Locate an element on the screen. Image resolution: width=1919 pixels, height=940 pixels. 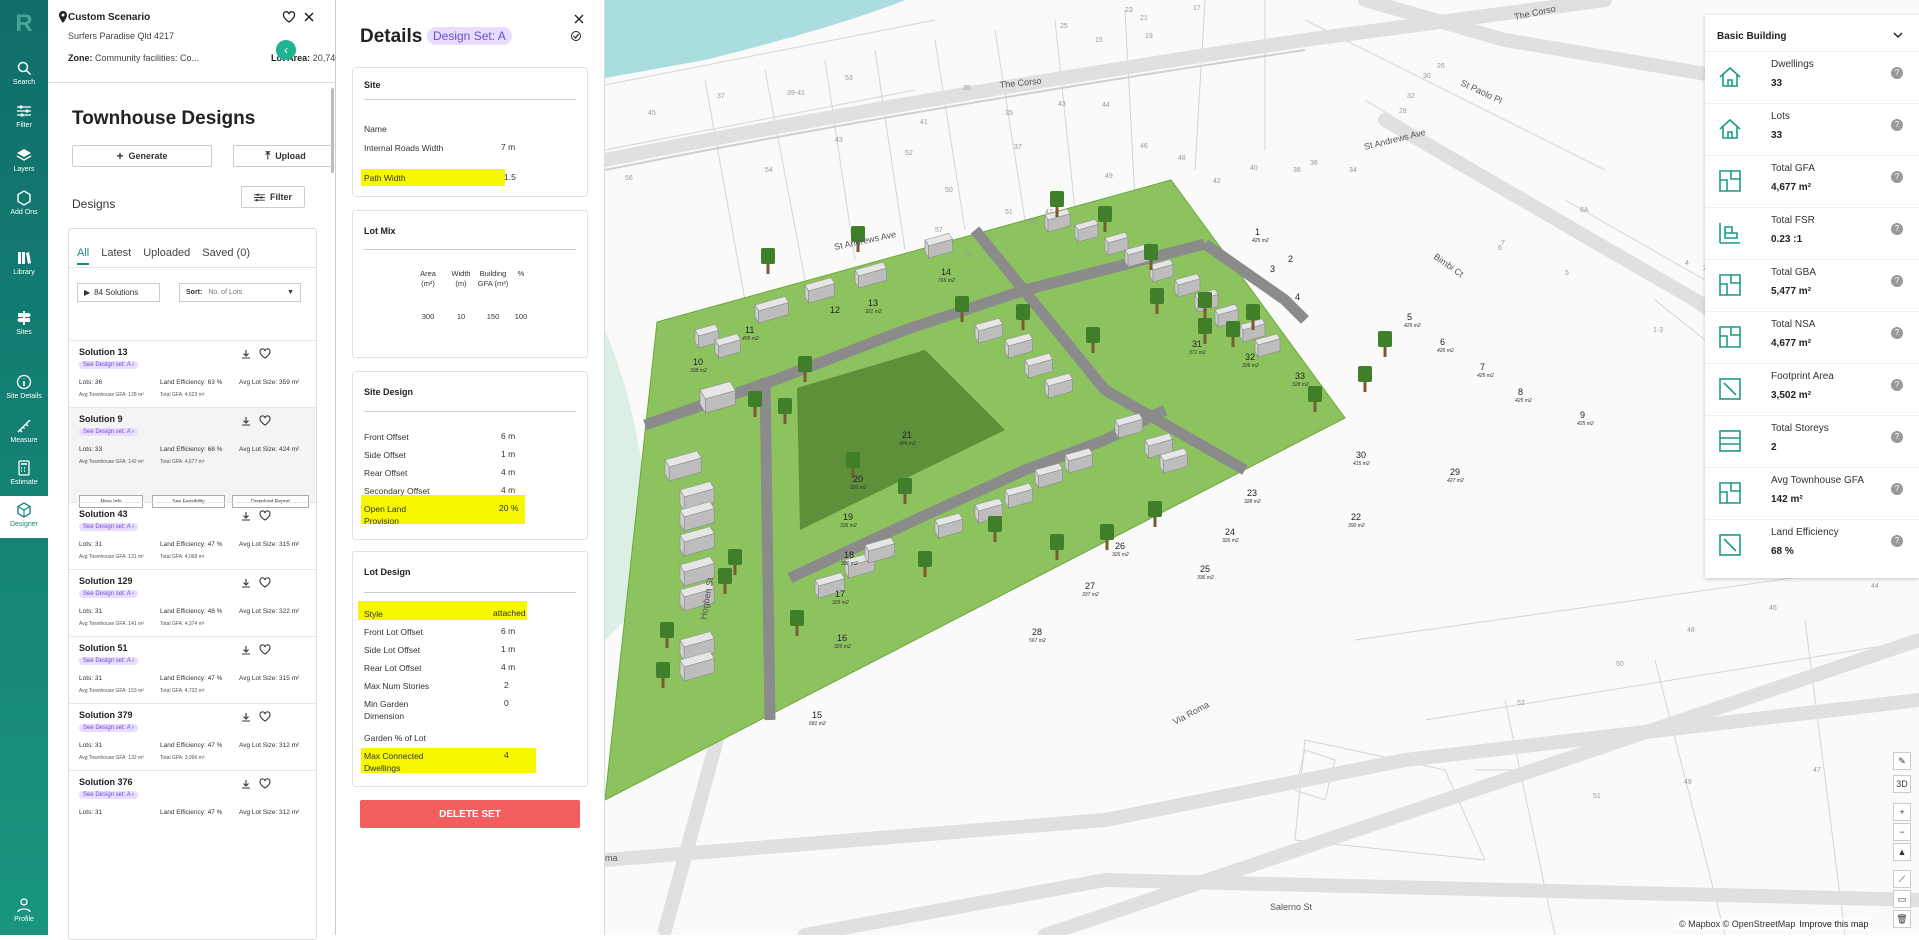
3d-toggle: 3D is located at coordinates (1902, 784).